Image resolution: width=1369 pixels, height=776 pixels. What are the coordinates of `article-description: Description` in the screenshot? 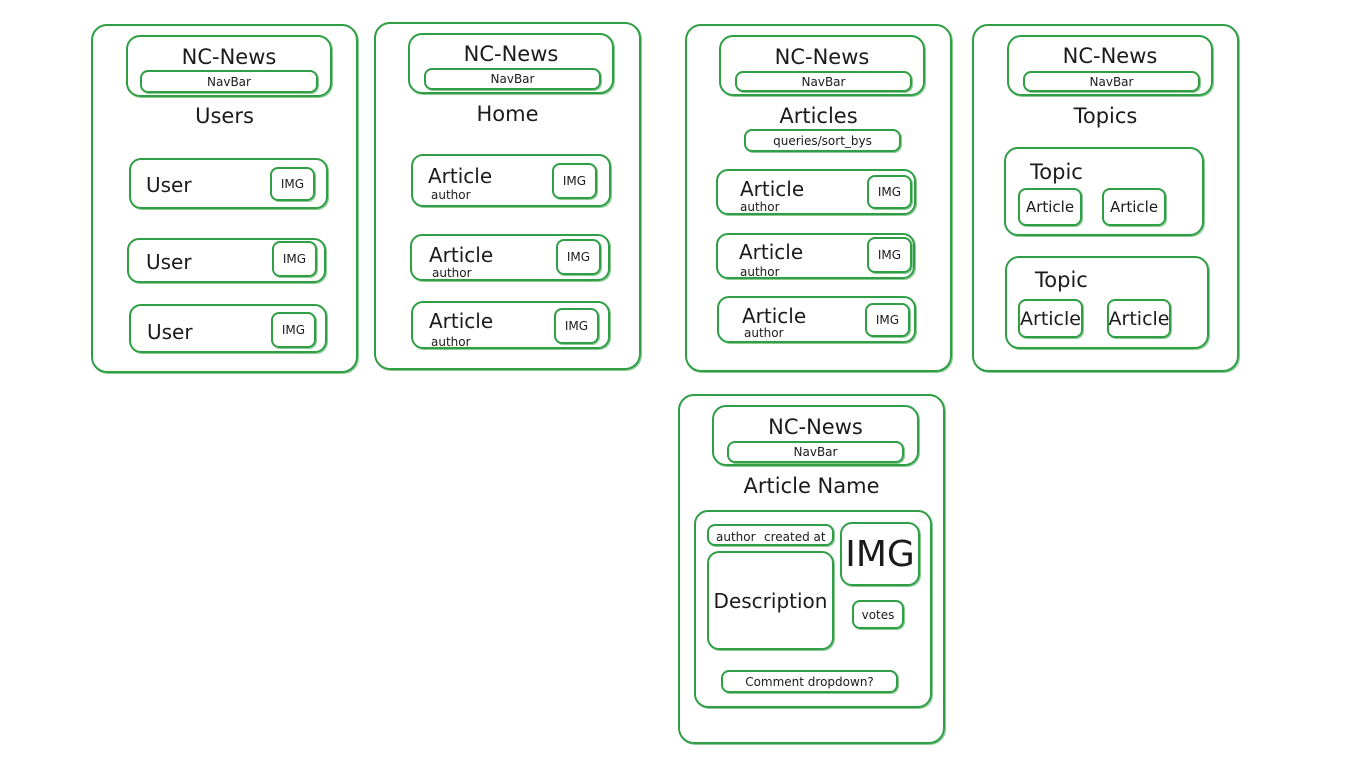 It's located at (770, 600).